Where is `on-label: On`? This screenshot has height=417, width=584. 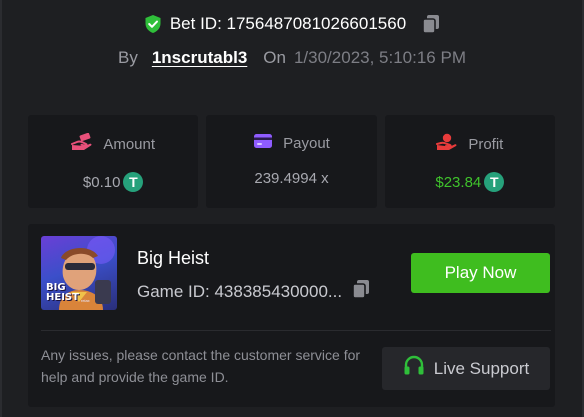
on-label: On is located at coordinates (274, 57).